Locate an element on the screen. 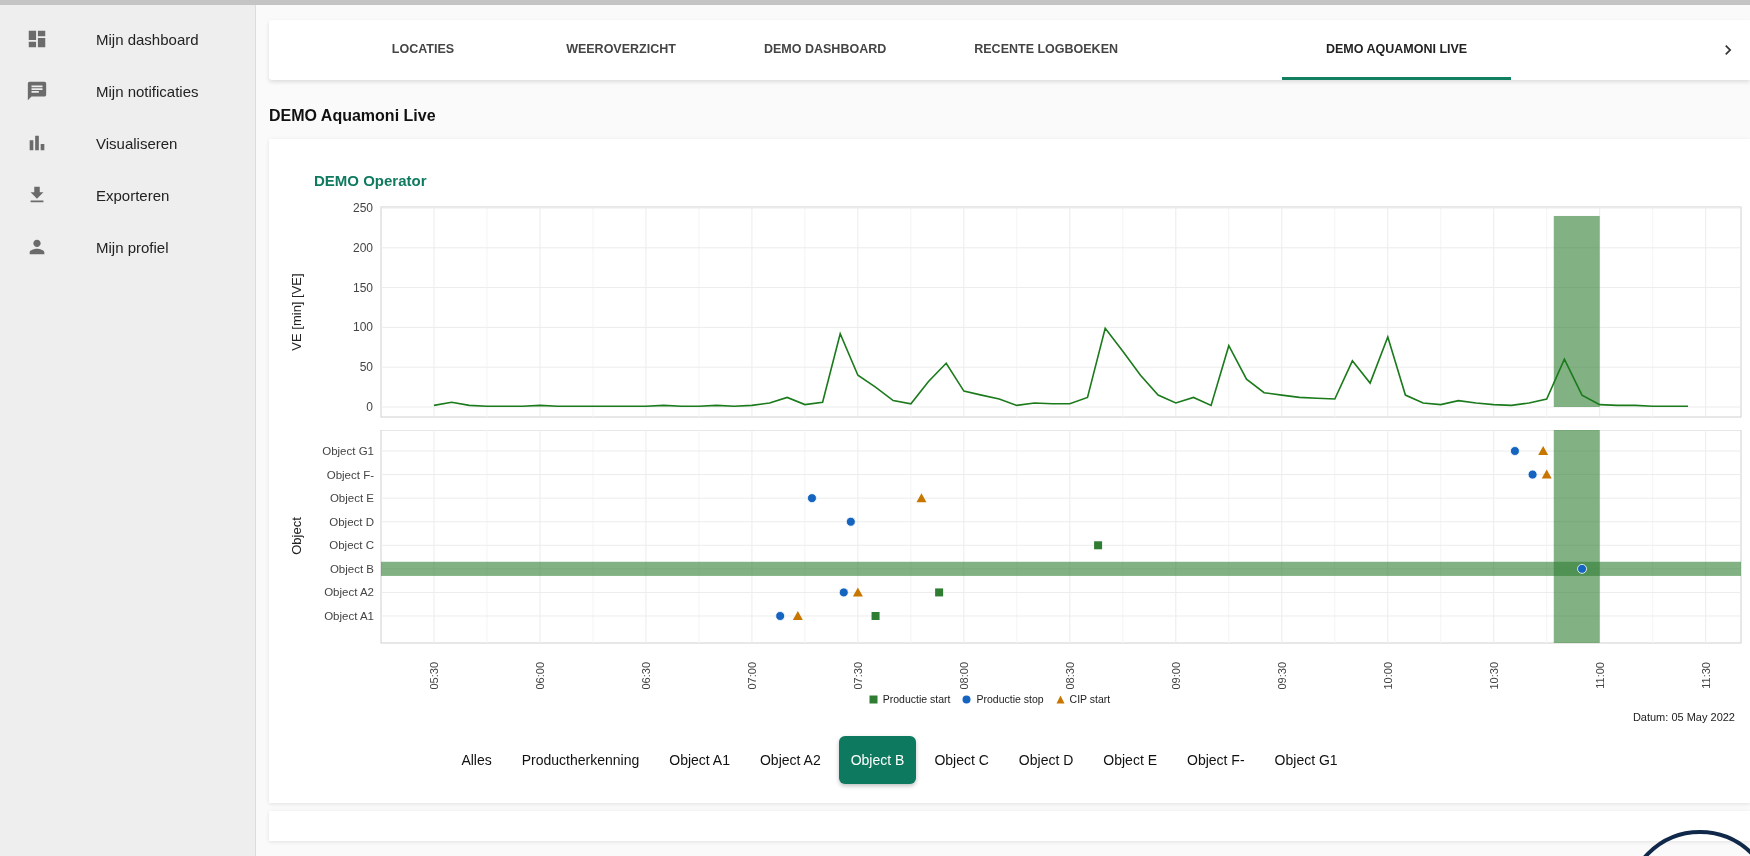 This screenshot has width=1750, height=856. sidebar-item: Mijn notificaties is located at coordinates (147, 91).